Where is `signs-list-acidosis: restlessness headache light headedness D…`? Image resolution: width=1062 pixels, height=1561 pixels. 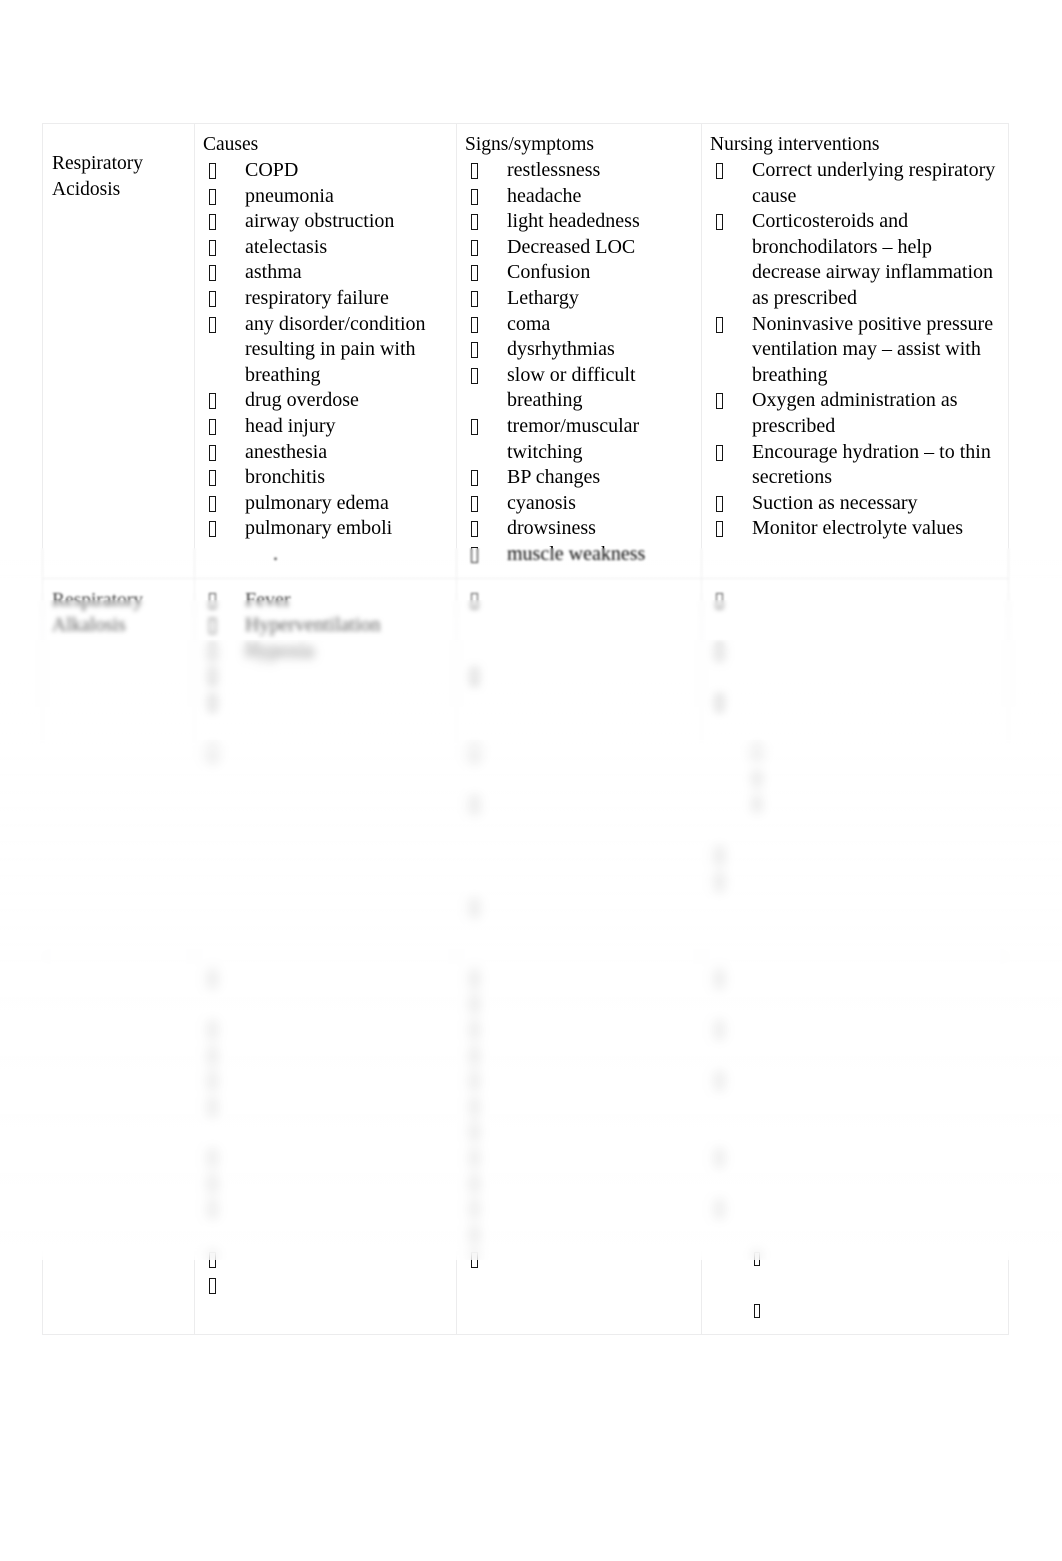
signs-list-acidosis: restlessness headache light headedness D… is located at coordinates (579, 363).